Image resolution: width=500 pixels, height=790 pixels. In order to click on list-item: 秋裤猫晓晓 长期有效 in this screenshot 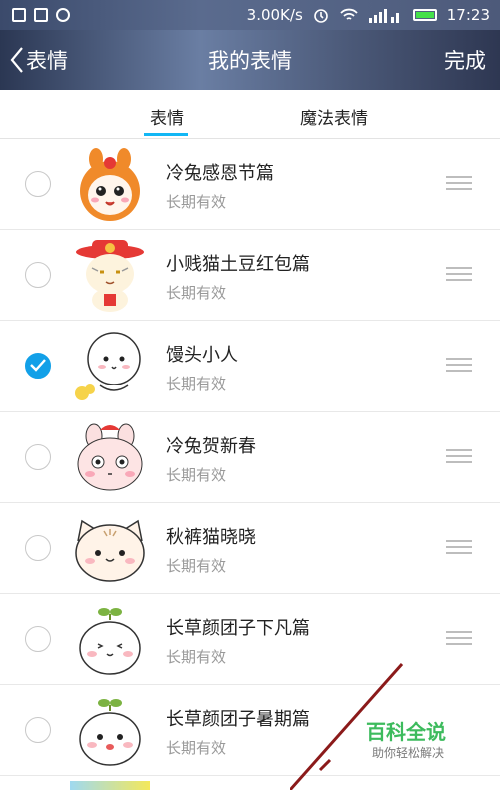, I will do `click(250, 548)`.